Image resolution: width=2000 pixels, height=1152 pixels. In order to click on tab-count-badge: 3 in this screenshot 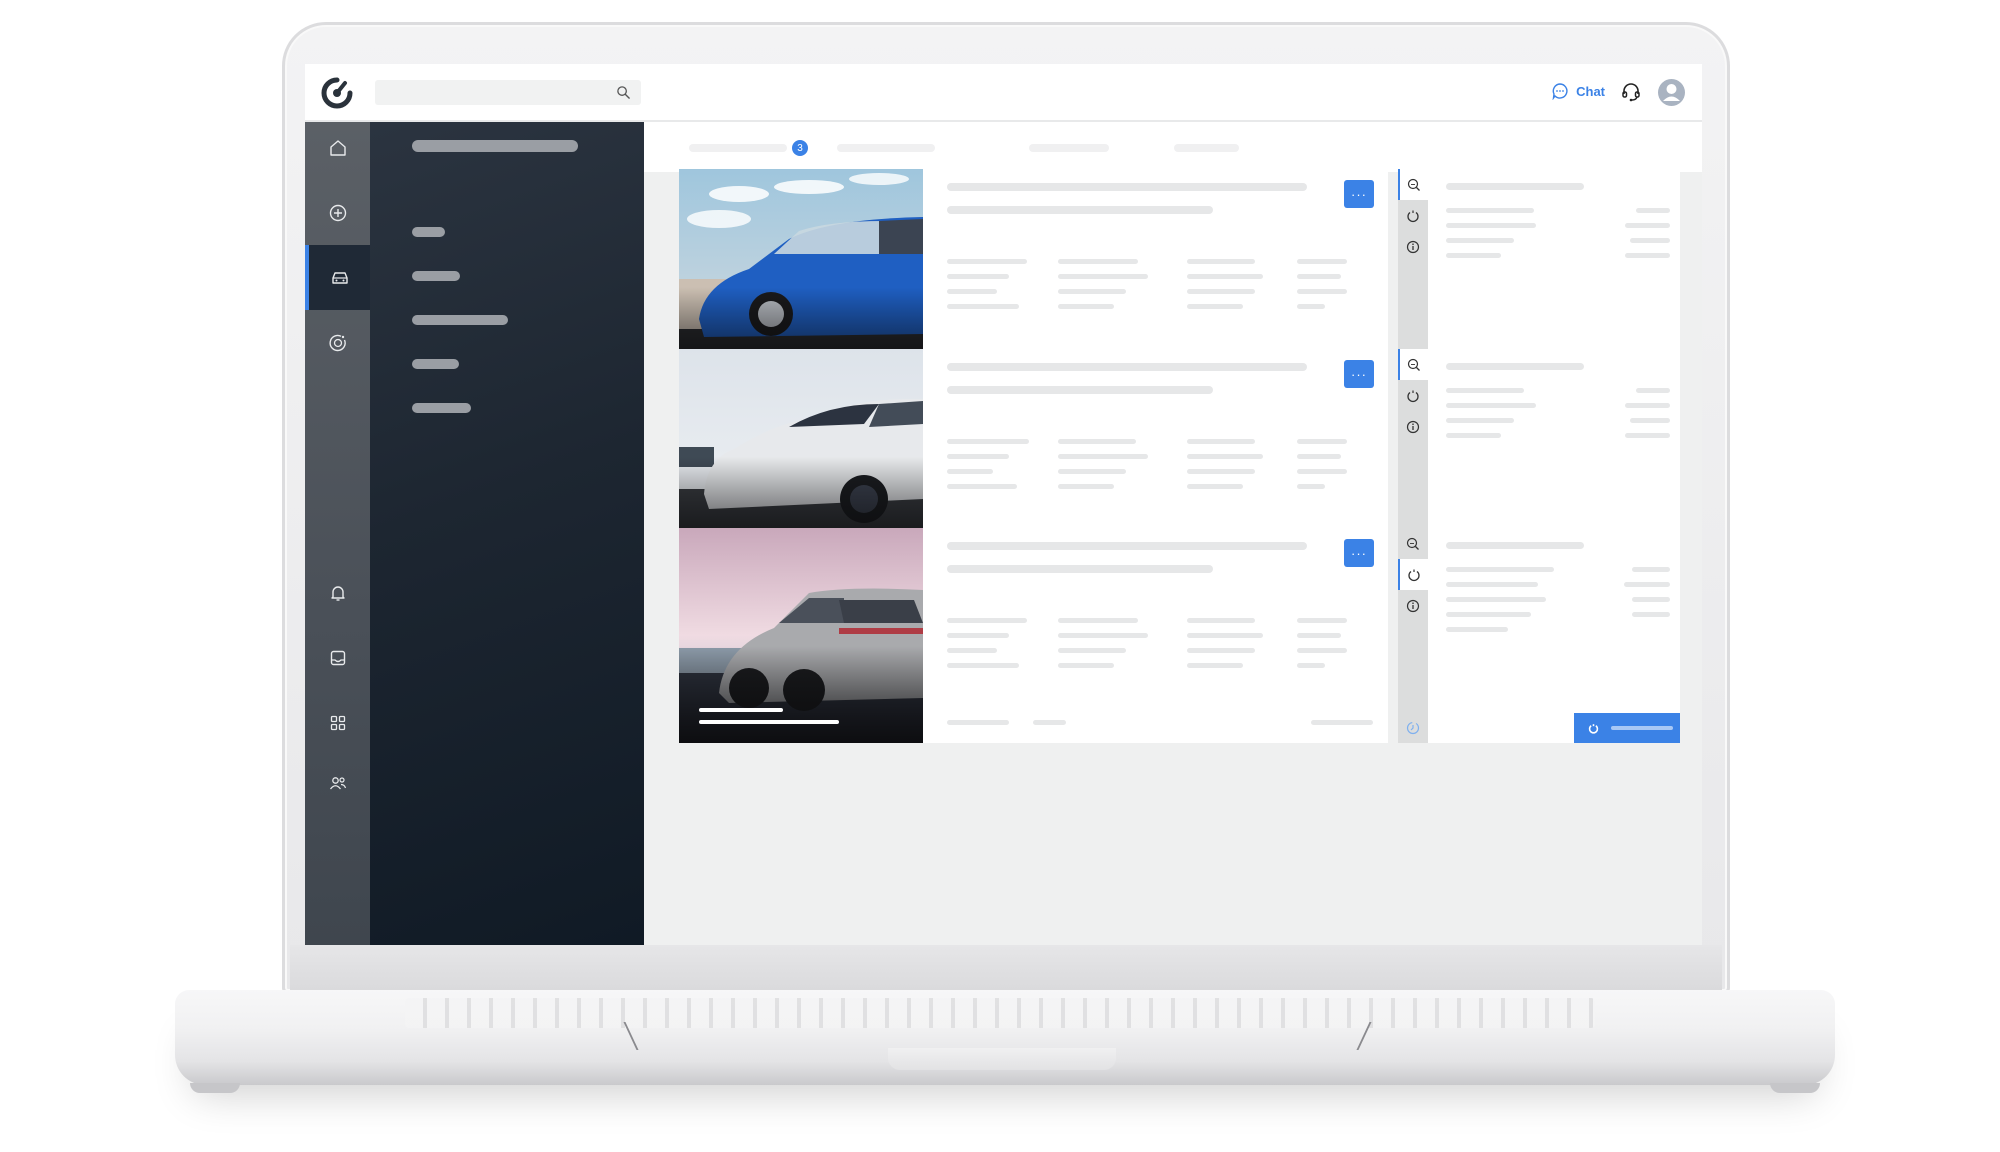, I will do `click(800, 148)`.